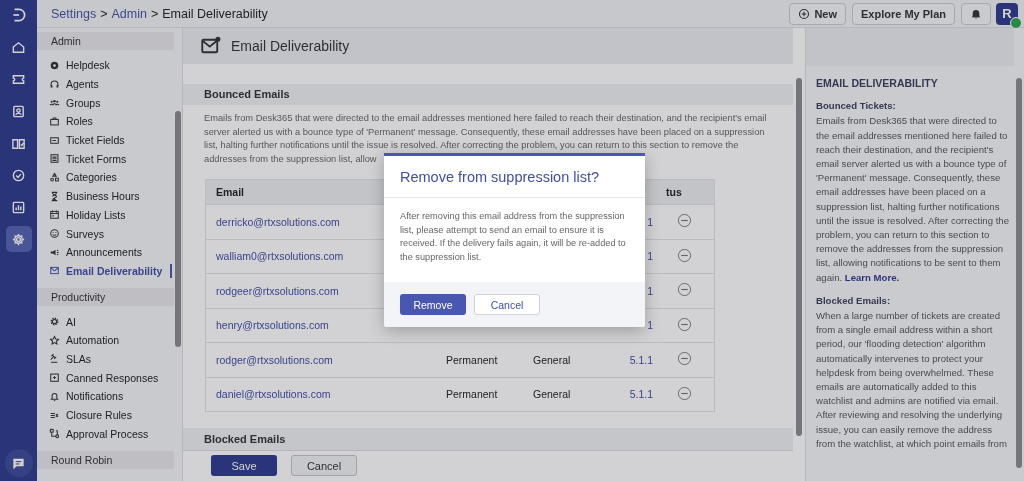  Describe the element at coordinates (74, 13) in the screenshot. I see `breadcrumb-link: Settings` at that location.